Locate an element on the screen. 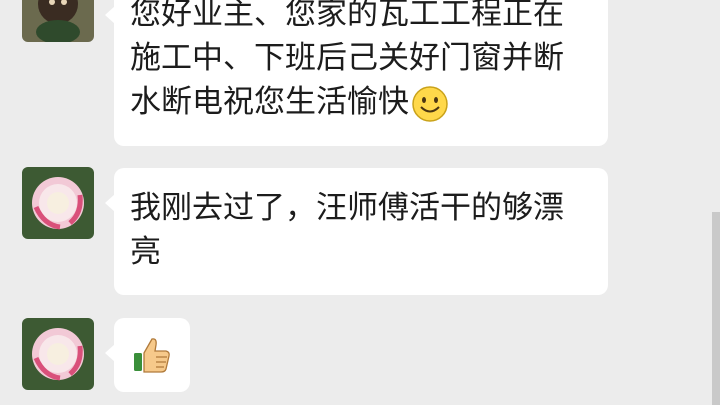 The image size is (720, 405). scrollbar is located at coordinates (716, 308).